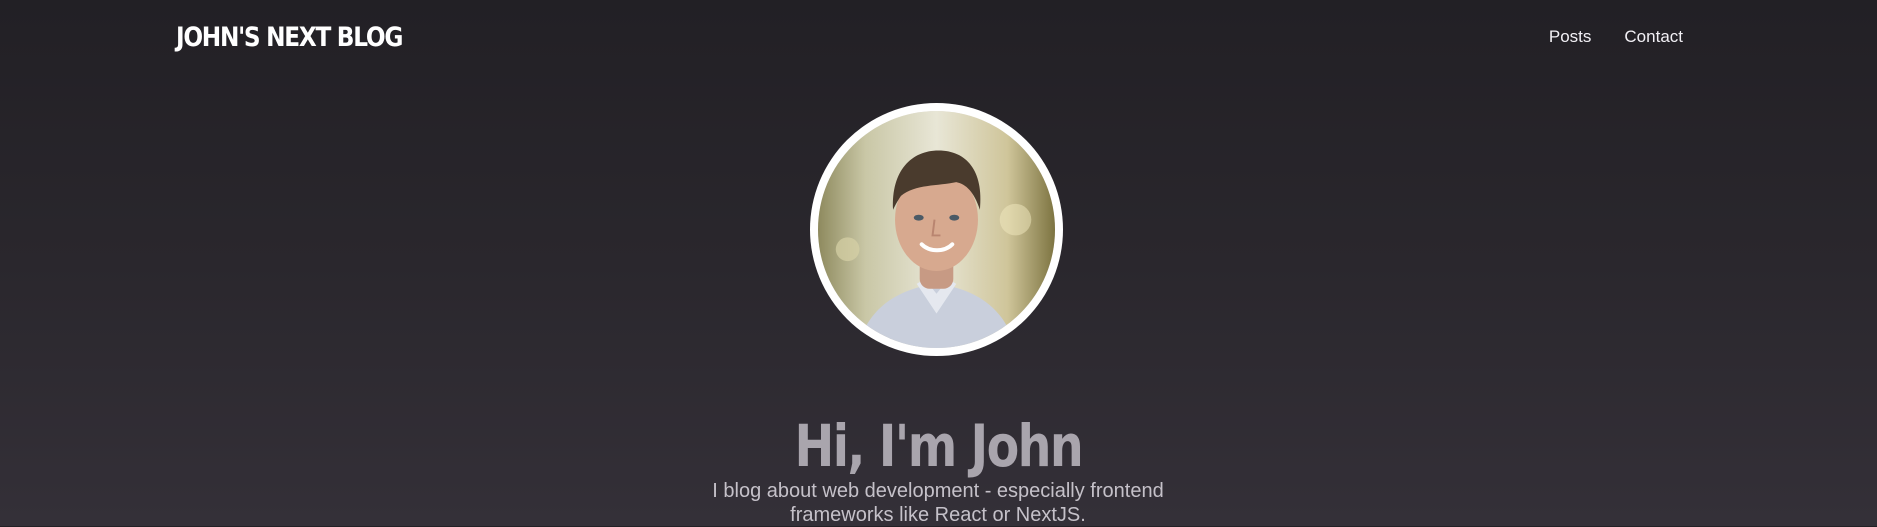 The width and height of the screenshot is (1877, 527). I want to click on nav-link-contact: Contact, so click(1653, 37).